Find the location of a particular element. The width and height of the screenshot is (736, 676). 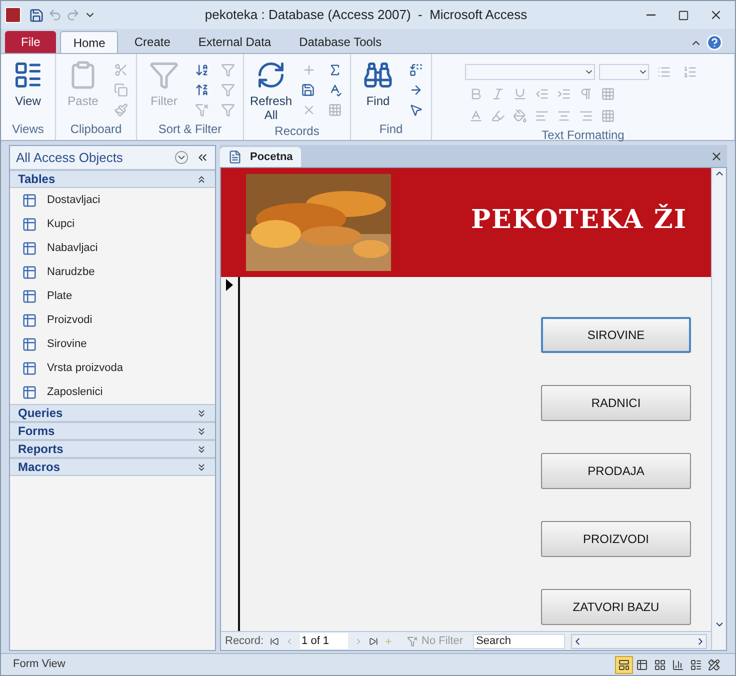

record-position: 1 of 1 is located at coordinates (324, 641).